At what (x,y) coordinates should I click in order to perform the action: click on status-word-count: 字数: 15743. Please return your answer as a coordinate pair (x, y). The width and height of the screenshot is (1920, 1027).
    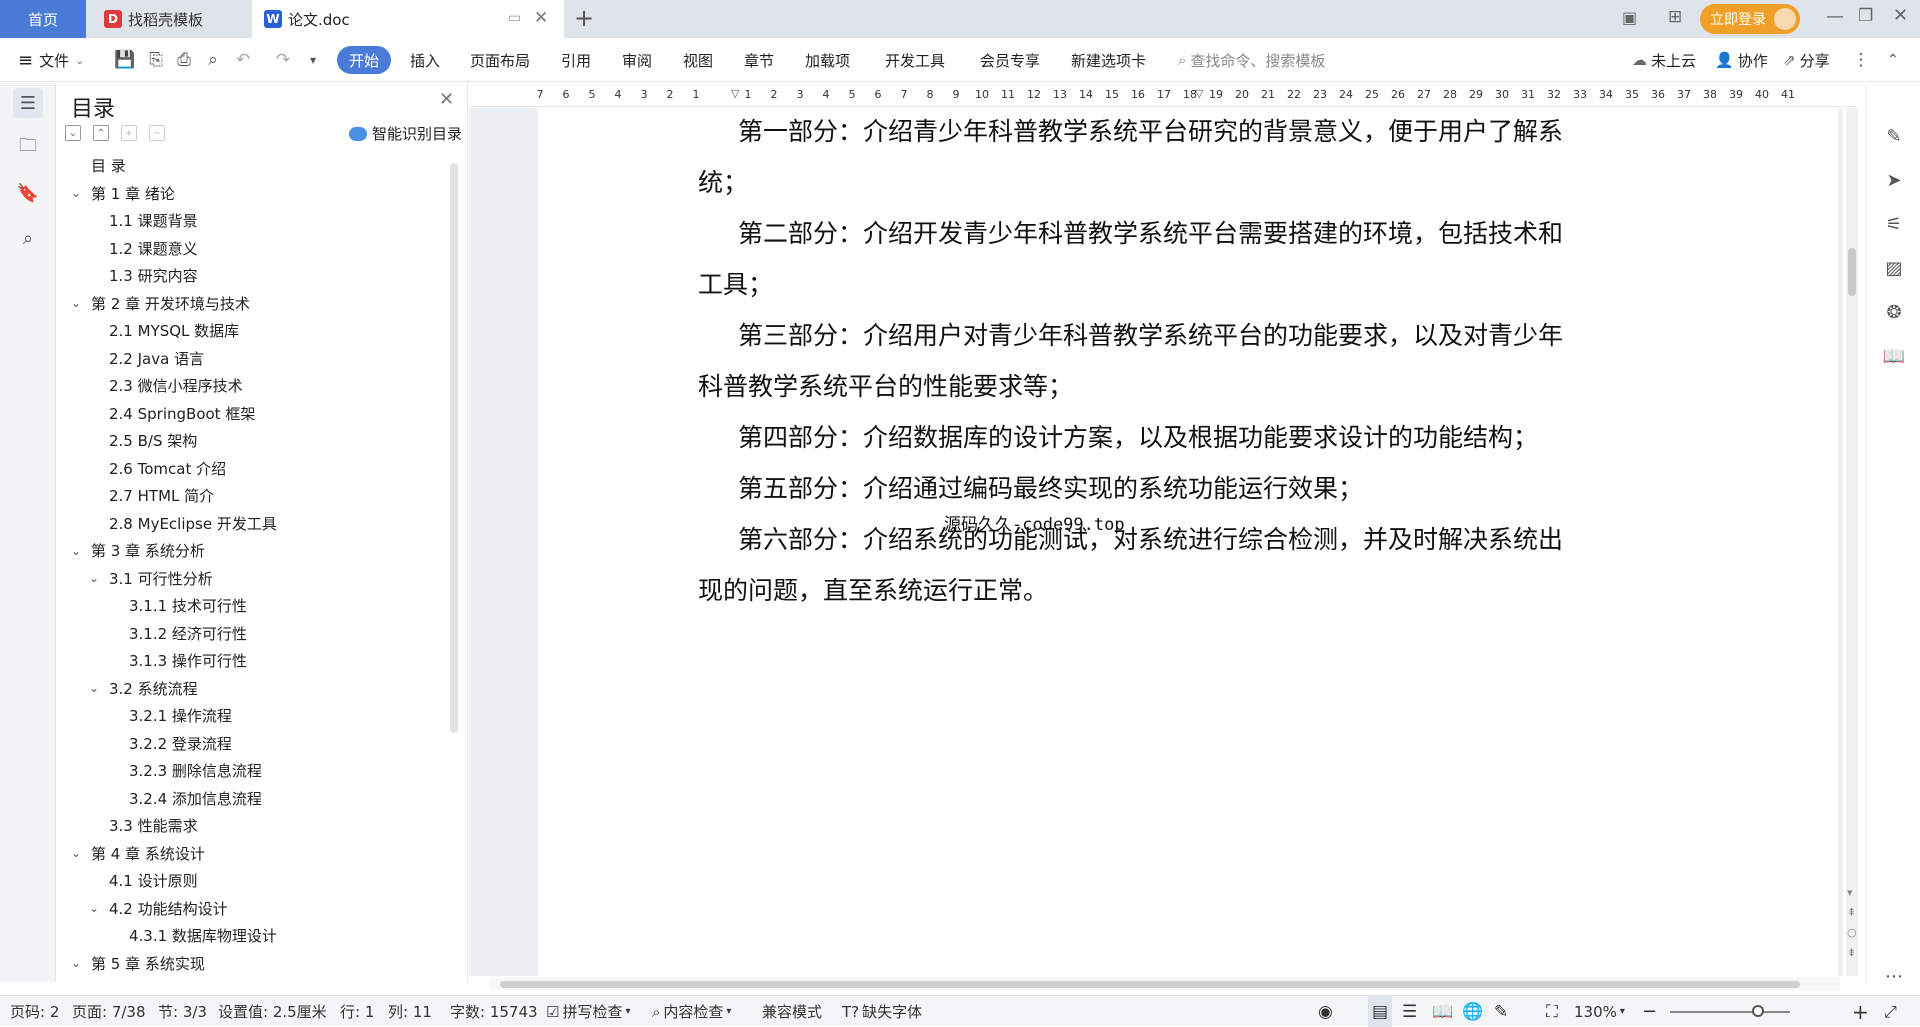
    Looking at the image, I should click on (494, 1011).